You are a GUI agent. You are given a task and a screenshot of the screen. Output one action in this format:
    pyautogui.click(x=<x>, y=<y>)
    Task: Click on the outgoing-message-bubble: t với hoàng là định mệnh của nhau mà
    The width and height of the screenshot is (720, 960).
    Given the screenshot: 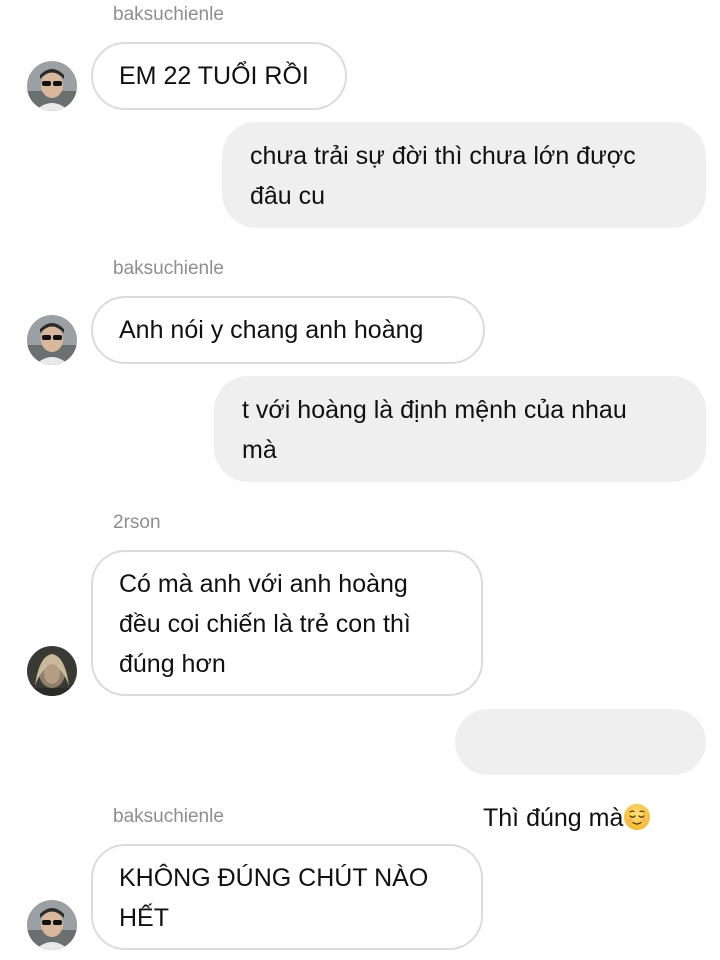 What is the action you would take?
    pyautogui.click(x=460, y=429)
    